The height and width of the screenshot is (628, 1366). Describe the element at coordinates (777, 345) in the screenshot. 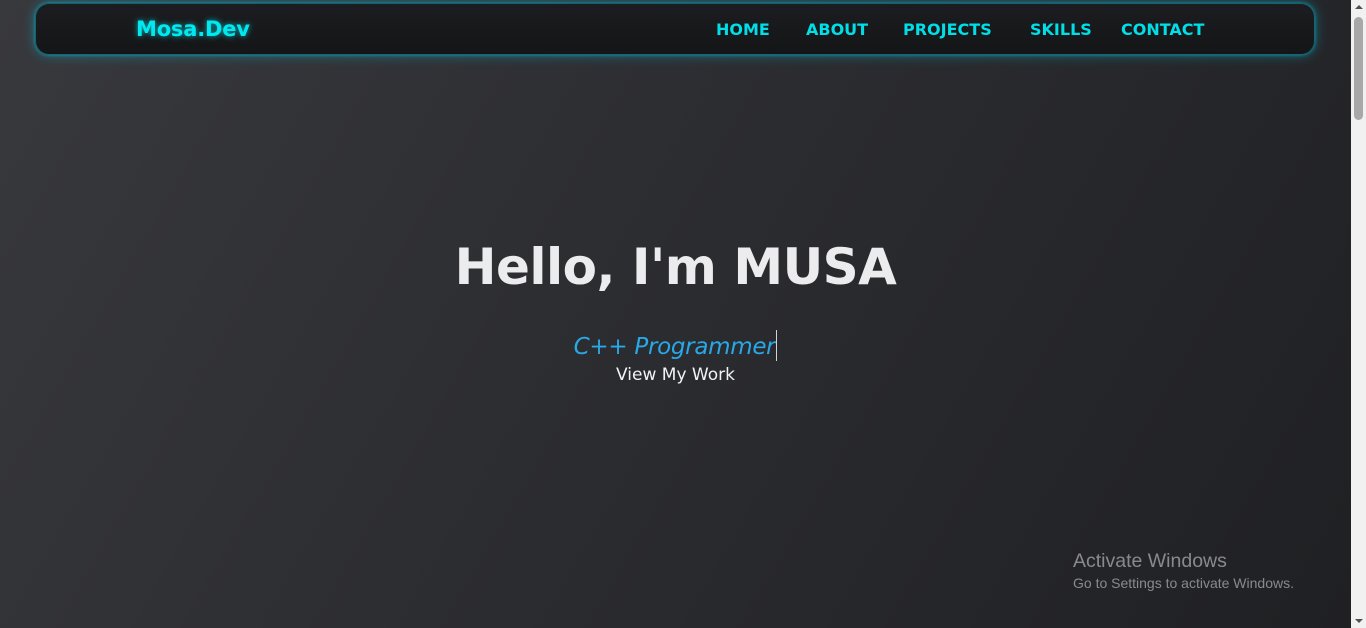

I see `typing-cursor` at that location.